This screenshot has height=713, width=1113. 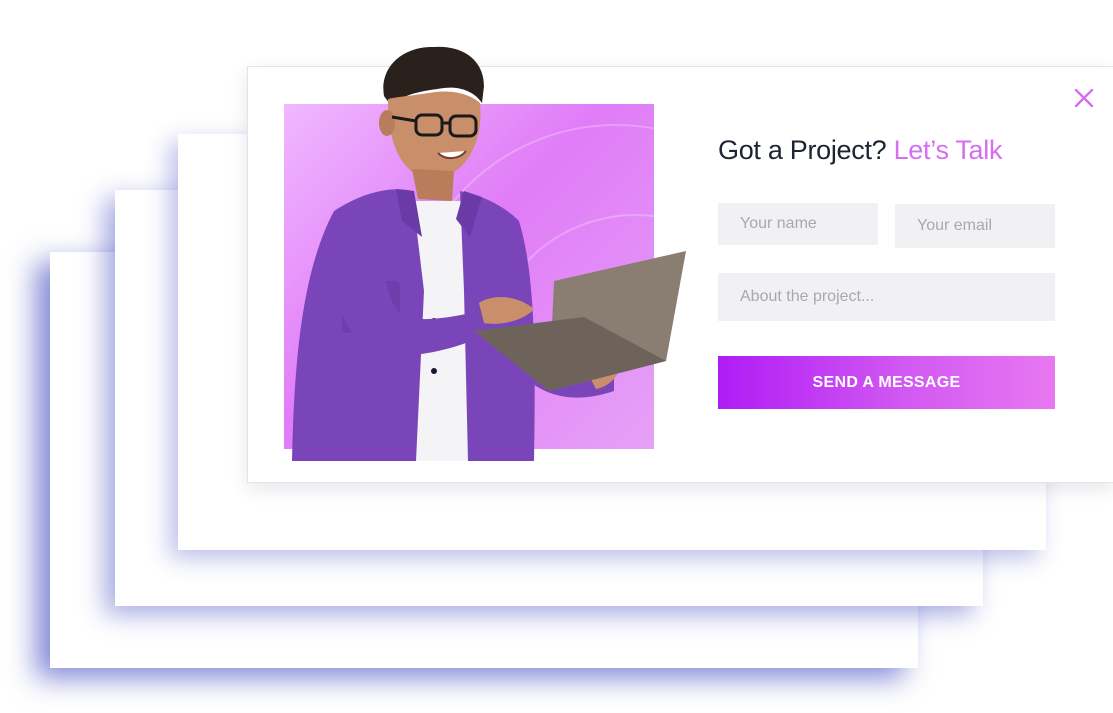 What do you see at coordinates (798, 224) in the screenshot?
I see `name-input: Your name` at bounding box center [798, 224].